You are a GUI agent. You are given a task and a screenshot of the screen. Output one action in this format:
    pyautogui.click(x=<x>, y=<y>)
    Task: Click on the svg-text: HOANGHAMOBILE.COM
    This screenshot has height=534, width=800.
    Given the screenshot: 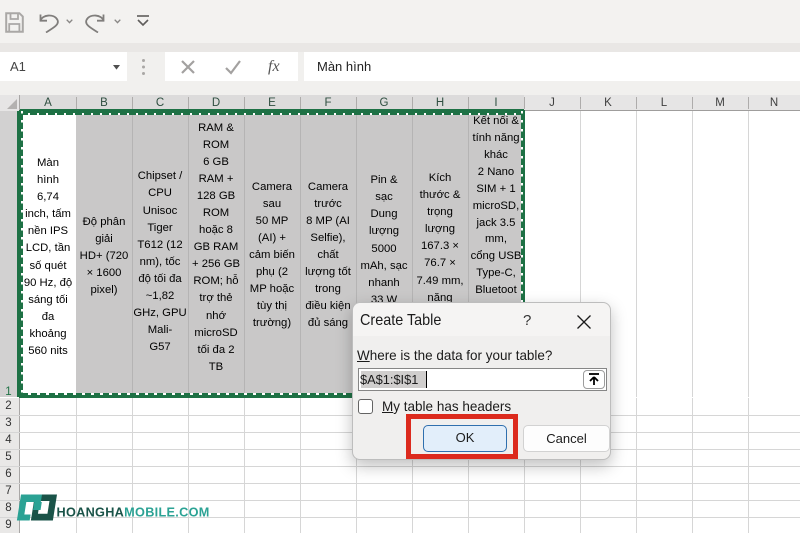 What is the action you would take?
    pyautogui.click(x=133, y=513)
    